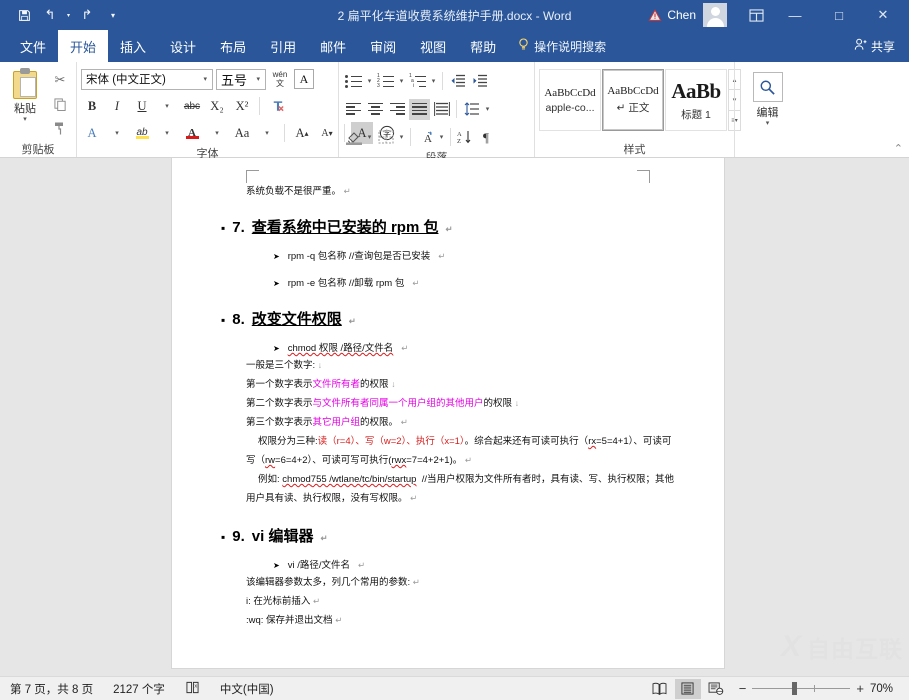 The image size is (909, 700). I want to click on change-case-dropdown-icon: ▾, so click(267, 133).